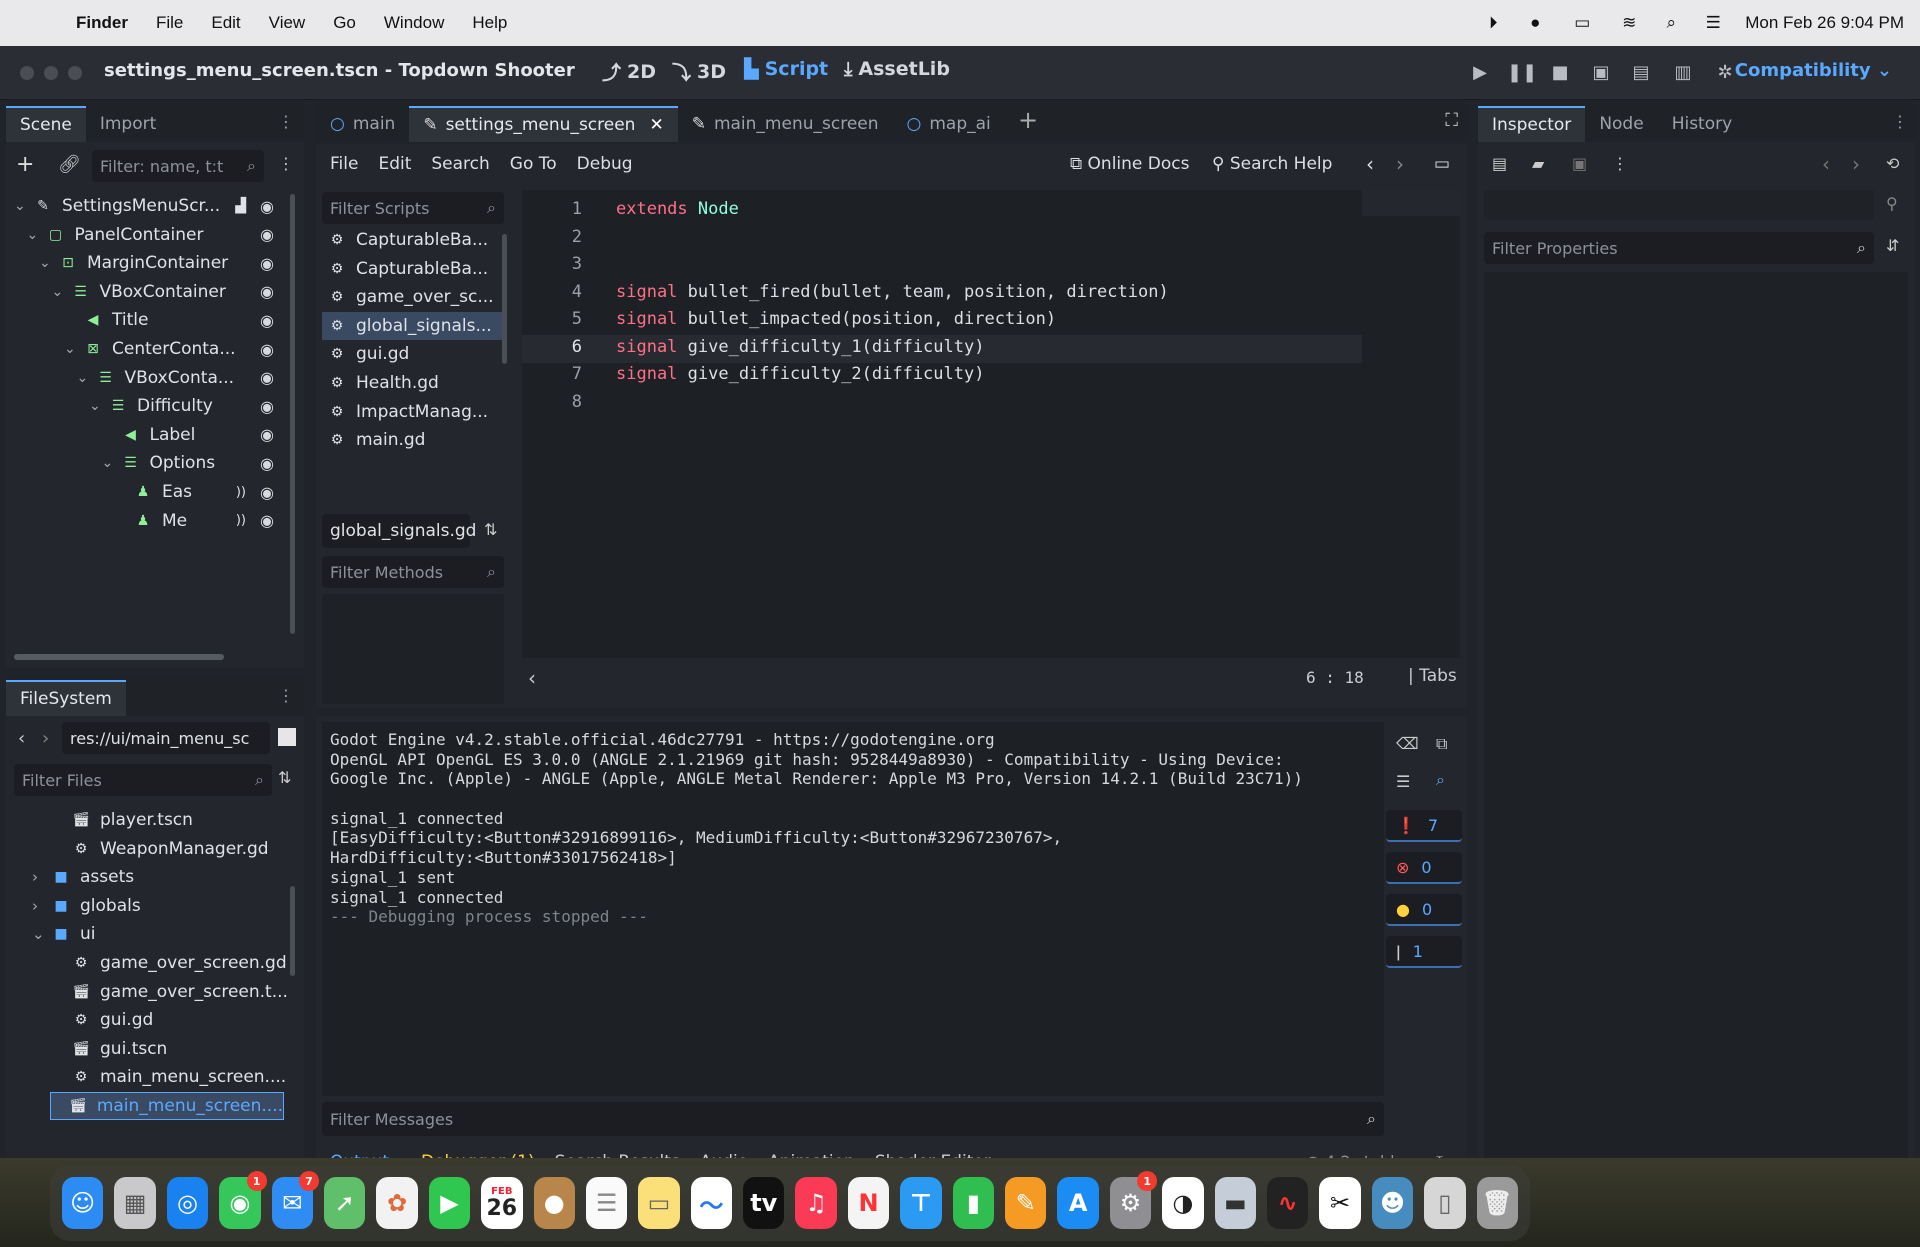 The image size is (1920, 1247). Describe the element at coordinates (83, 1203) in the screenshot. I see `finder-icon: ☺` at that location.